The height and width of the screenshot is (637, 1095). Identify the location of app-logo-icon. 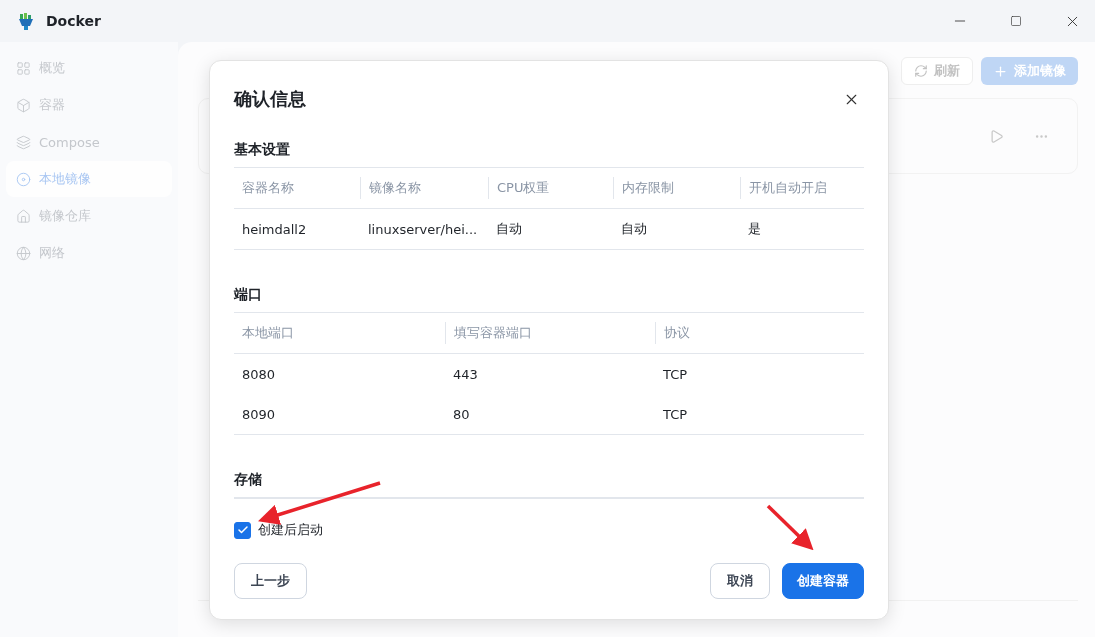
(26, 21).